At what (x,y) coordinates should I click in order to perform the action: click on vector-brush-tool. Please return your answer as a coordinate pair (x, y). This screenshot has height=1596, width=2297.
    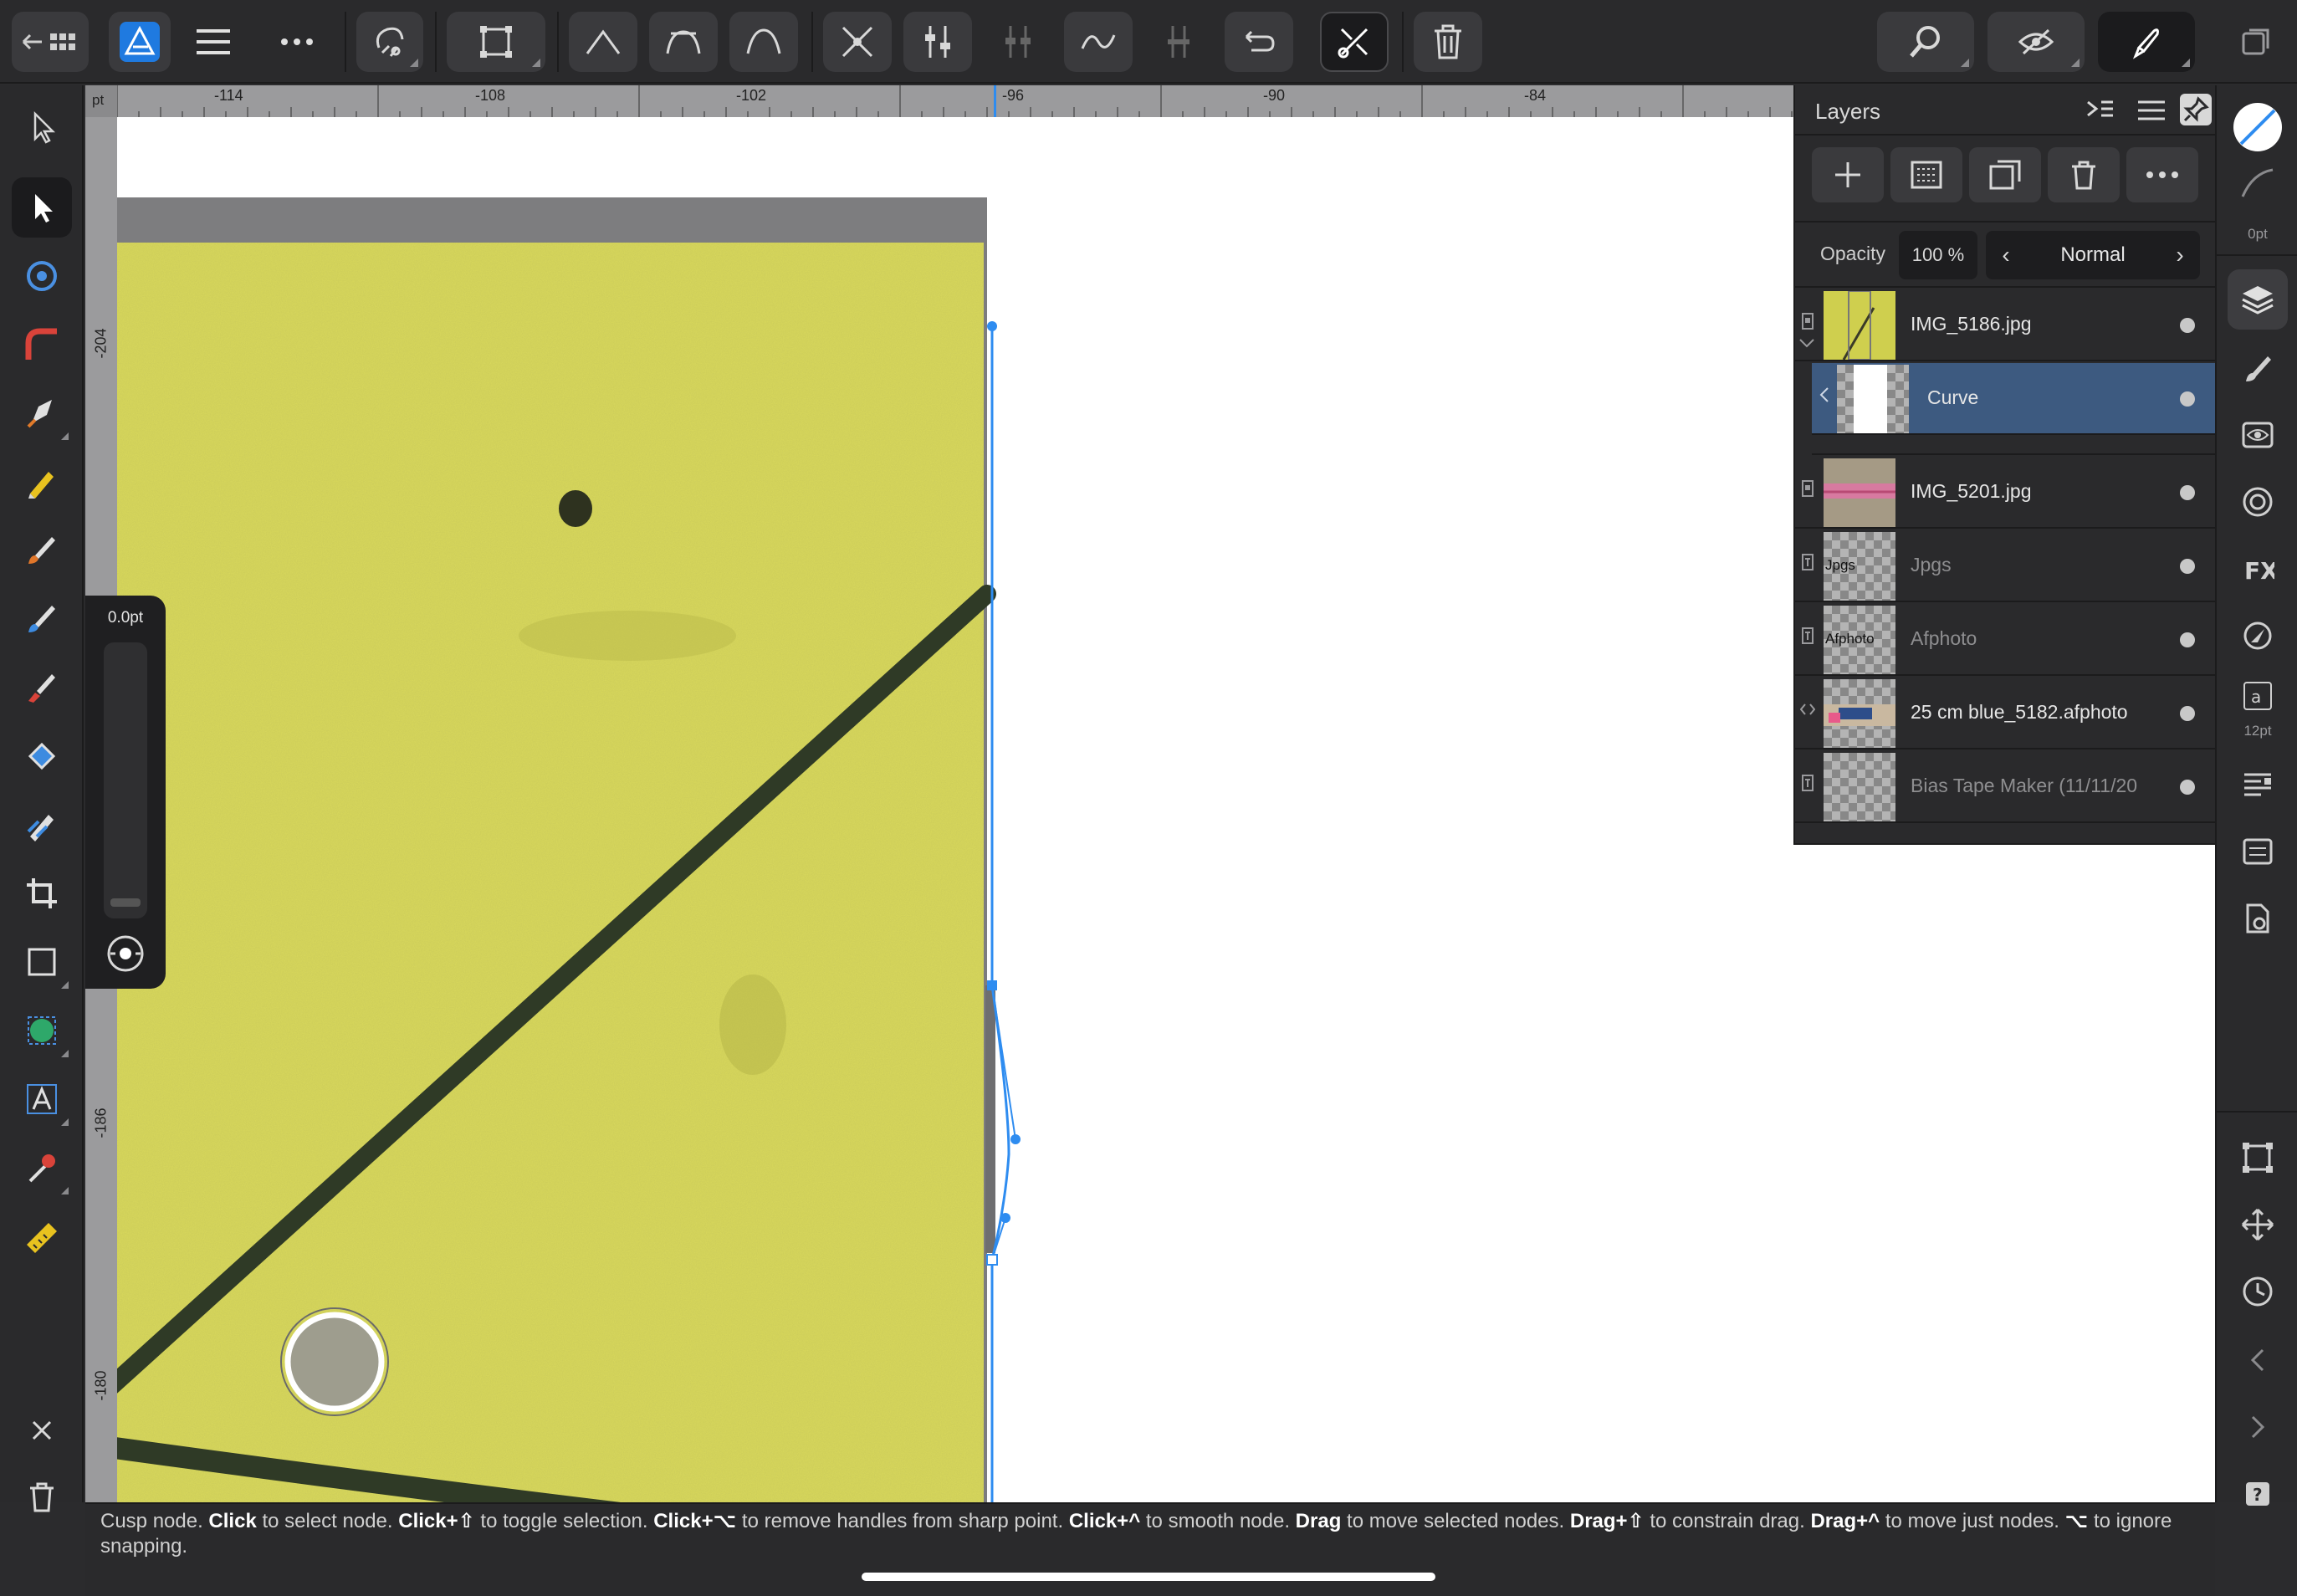
    Looking at the image, I should click on (42, 550).